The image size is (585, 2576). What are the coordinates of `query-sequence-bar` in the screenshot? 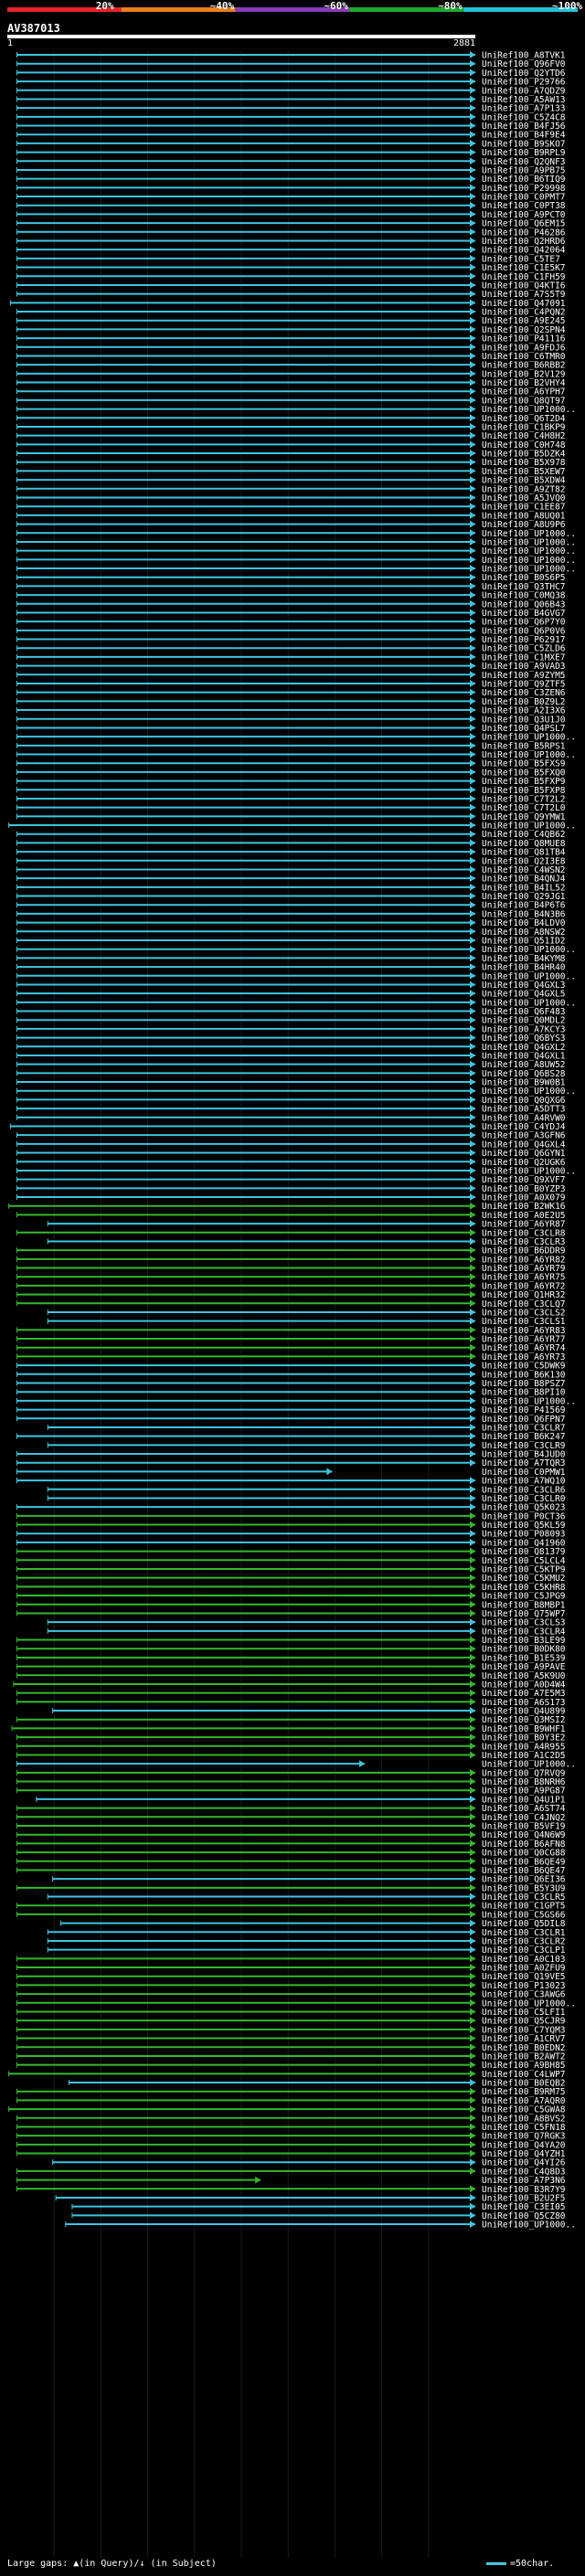 It's located at (241, 36).